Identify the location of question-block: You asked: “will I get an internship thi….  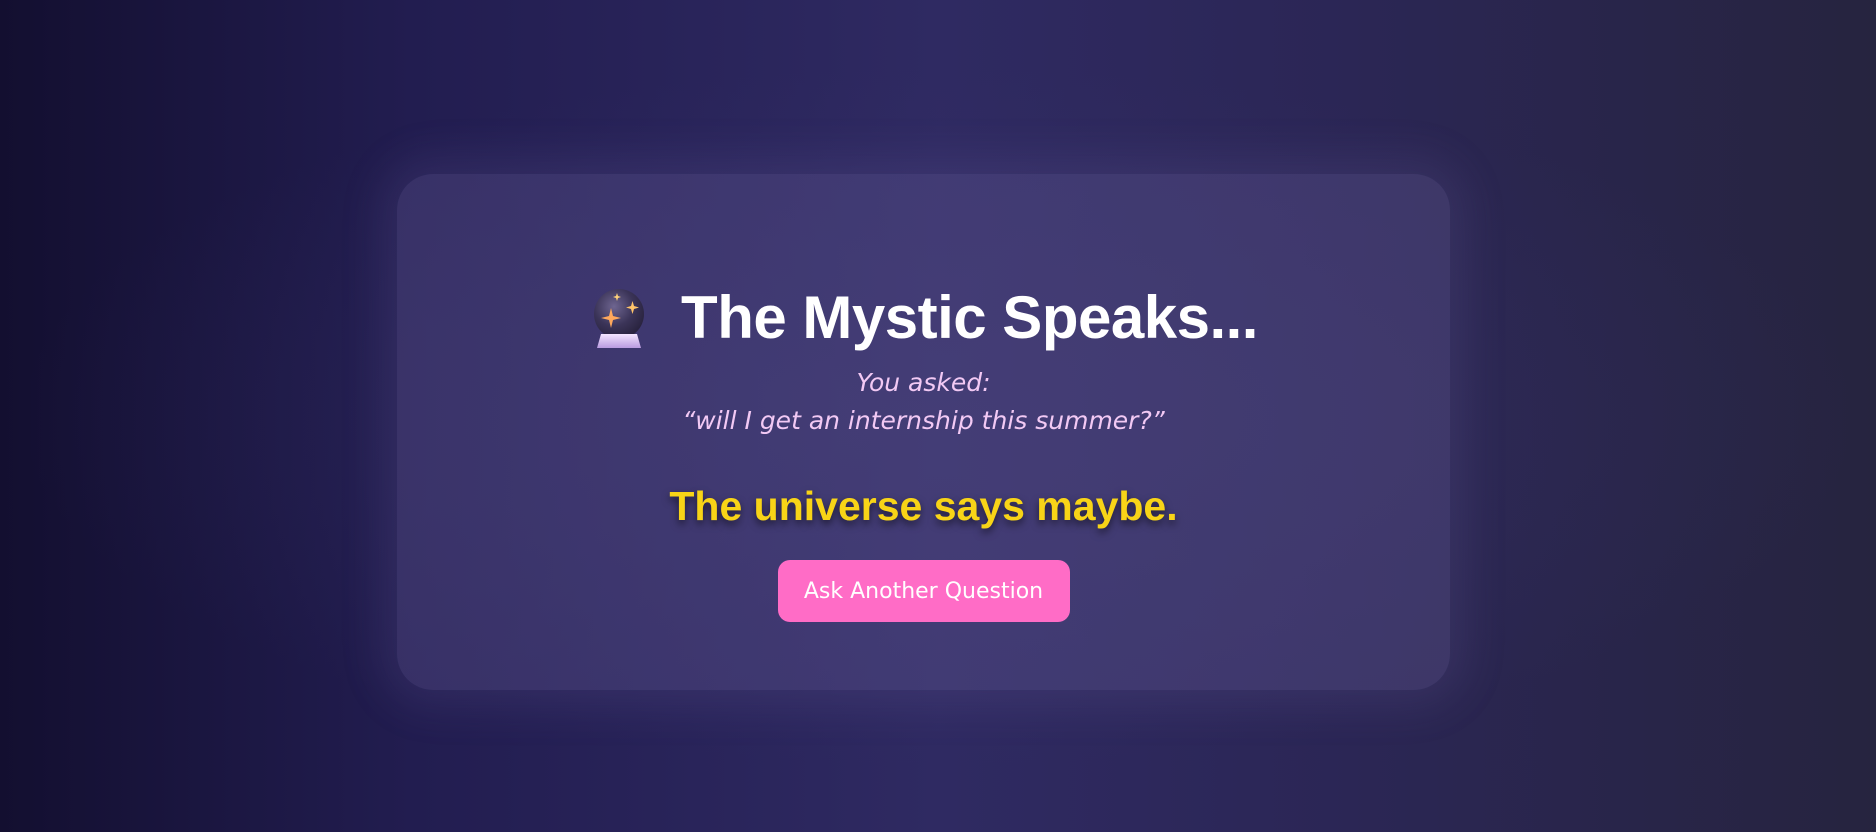
(923, 402).